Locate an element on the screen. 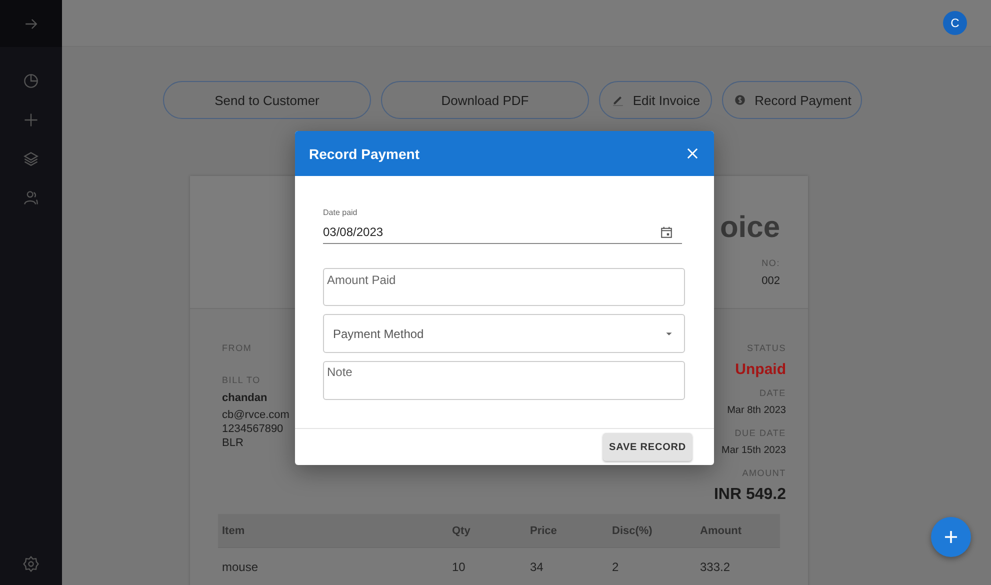 The width and height of the screenshot is (991, 585). calendar-icon is located at coordinates (666, 232).